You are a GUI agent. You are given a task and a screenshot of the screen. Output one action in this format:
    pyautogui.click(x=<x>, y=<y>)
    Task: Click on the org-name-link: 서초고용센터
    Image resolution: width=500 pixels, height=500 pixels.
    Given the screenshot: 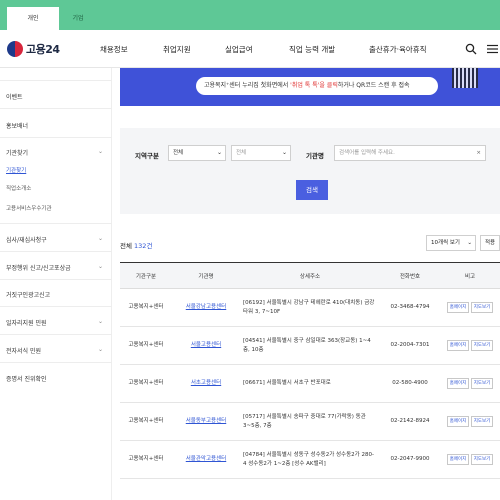 What is the action you would take?
    pyautogui.click(x=206, y=383)
    